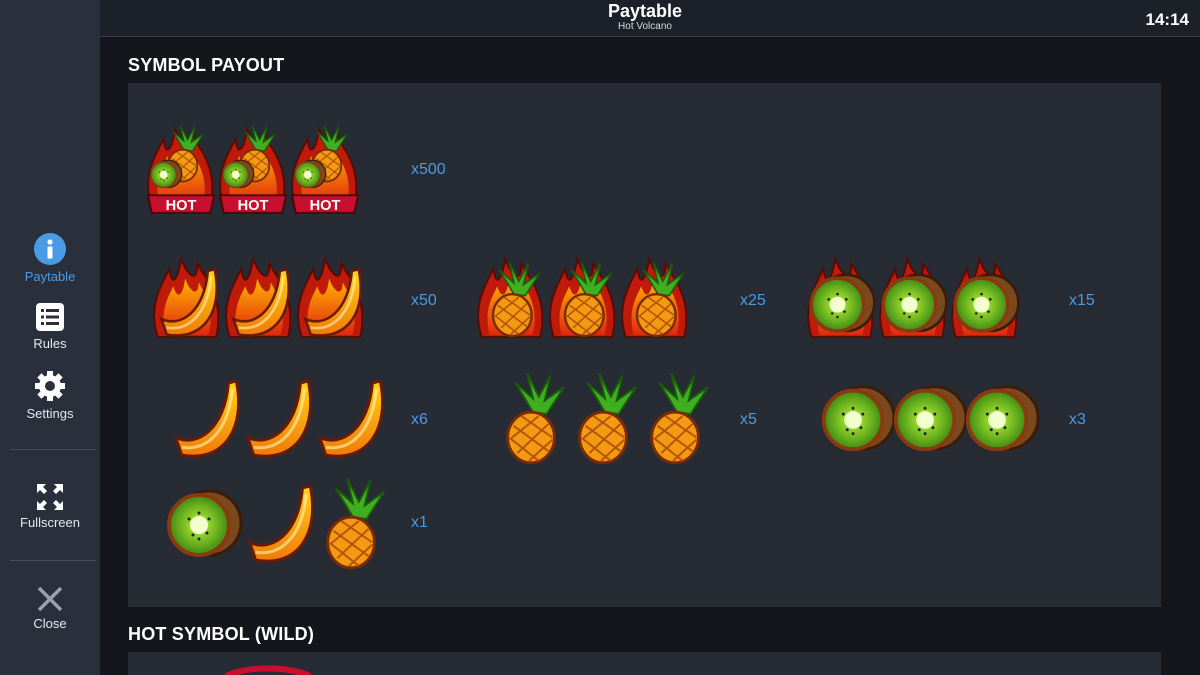 The width and height of the screenshot is (1200, 675). I want to click on payout-row-hot-pineapple, so click(580, 298).